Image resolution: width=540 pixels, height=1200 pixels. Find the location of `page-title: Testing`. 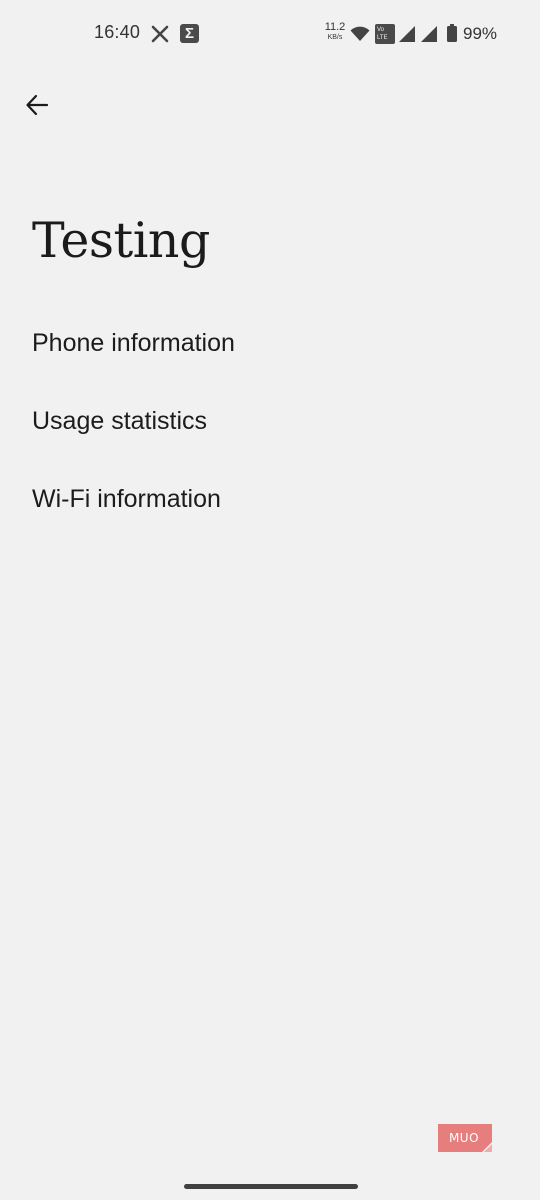

page-title: Testing is located at coordinates (121, 240).